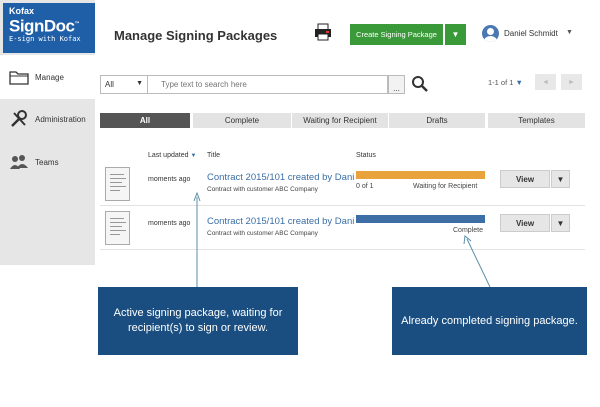 Image resolution: width=600 pixels, height=407 pixels. What do you see at coordinates (489, 321) in the screenshot?
I see `callout-completed-package: Already completed signing package.` at bounding box center [489, 321].